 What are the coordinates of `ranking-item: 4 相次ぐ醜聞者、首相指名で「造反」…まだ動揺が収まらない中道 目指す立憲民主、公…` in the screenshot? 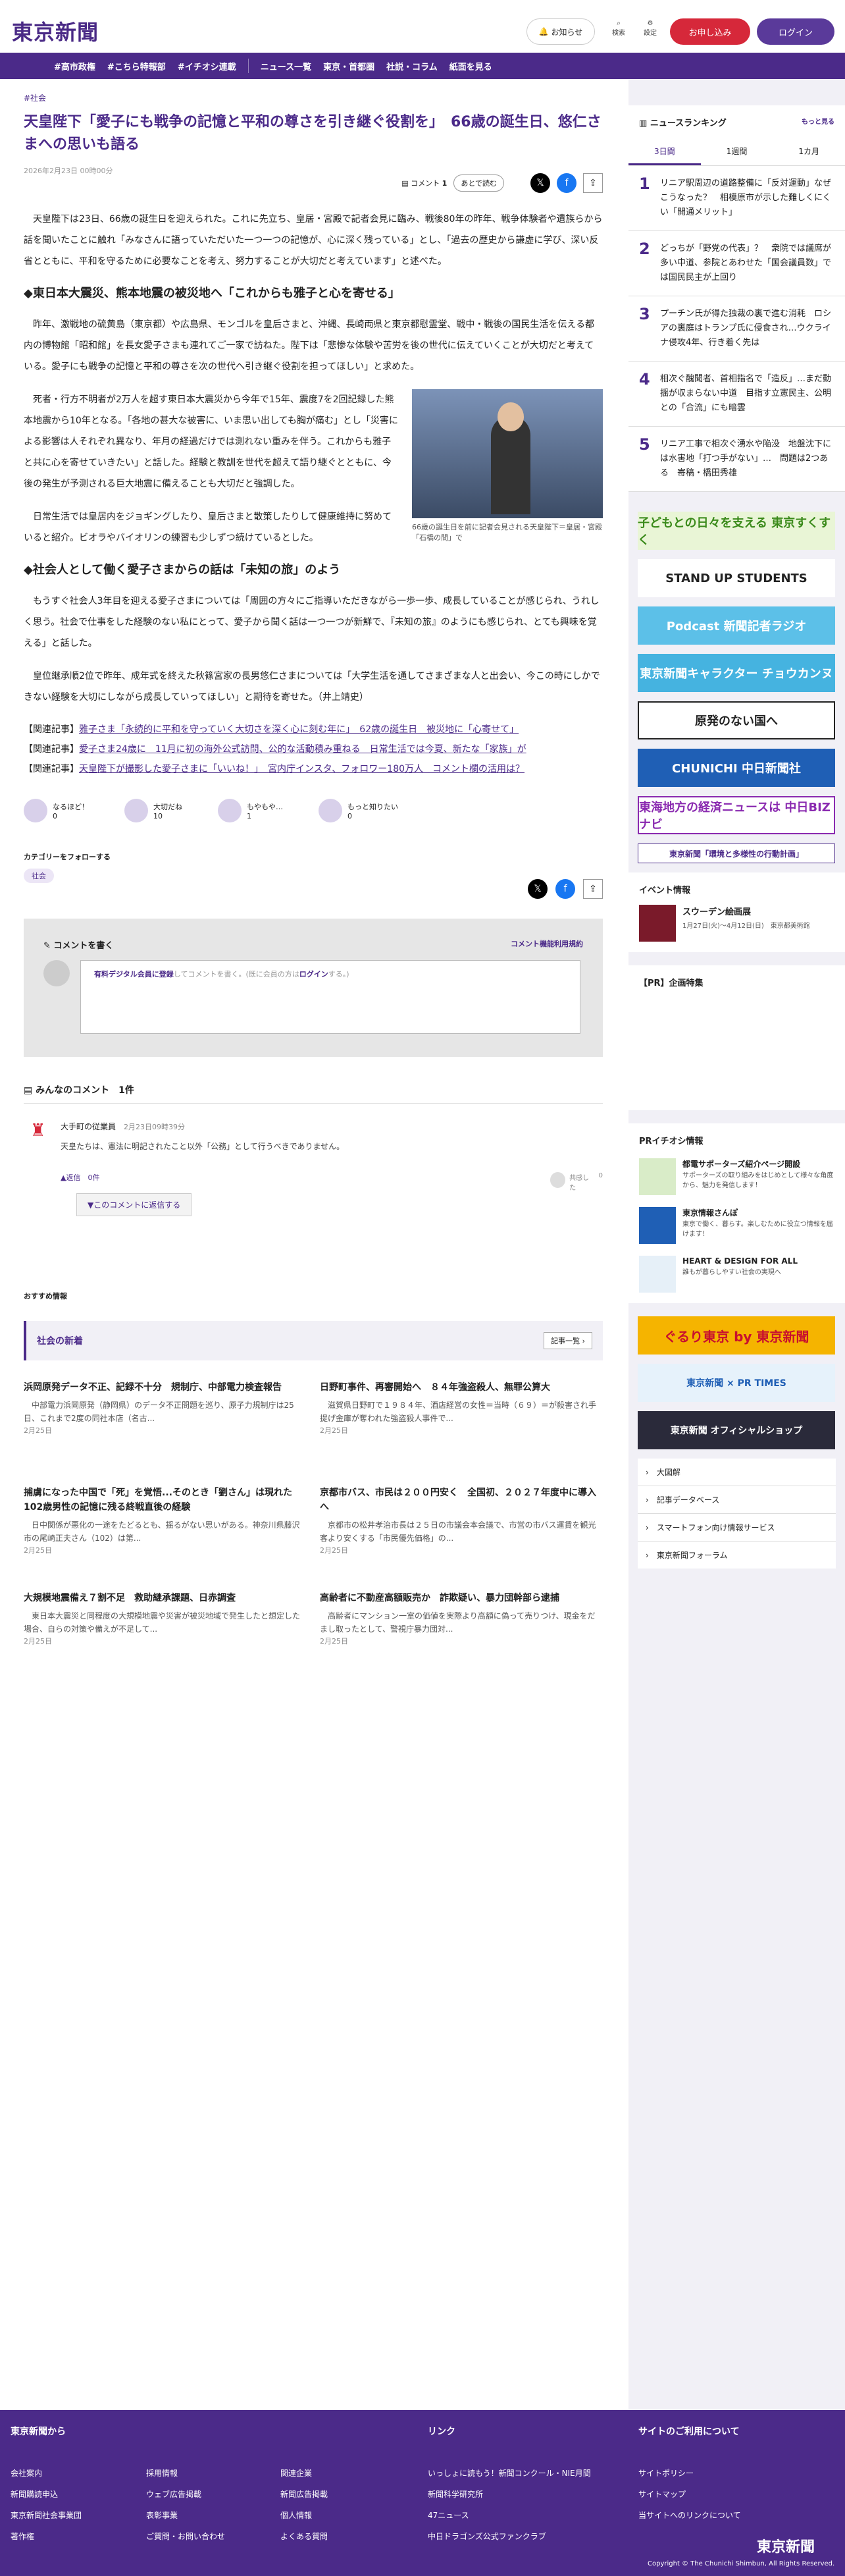 It's located at (737, 394).